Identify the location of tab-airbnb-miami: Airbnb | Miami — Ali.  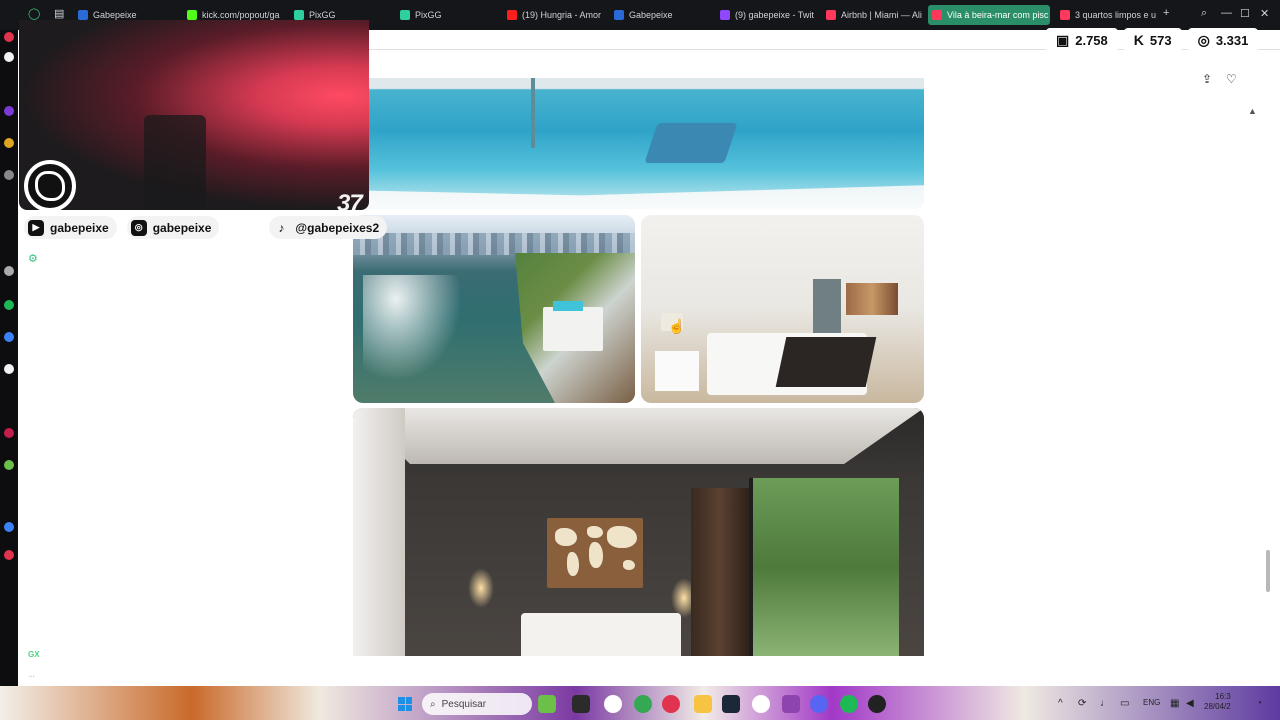
(872, 15).